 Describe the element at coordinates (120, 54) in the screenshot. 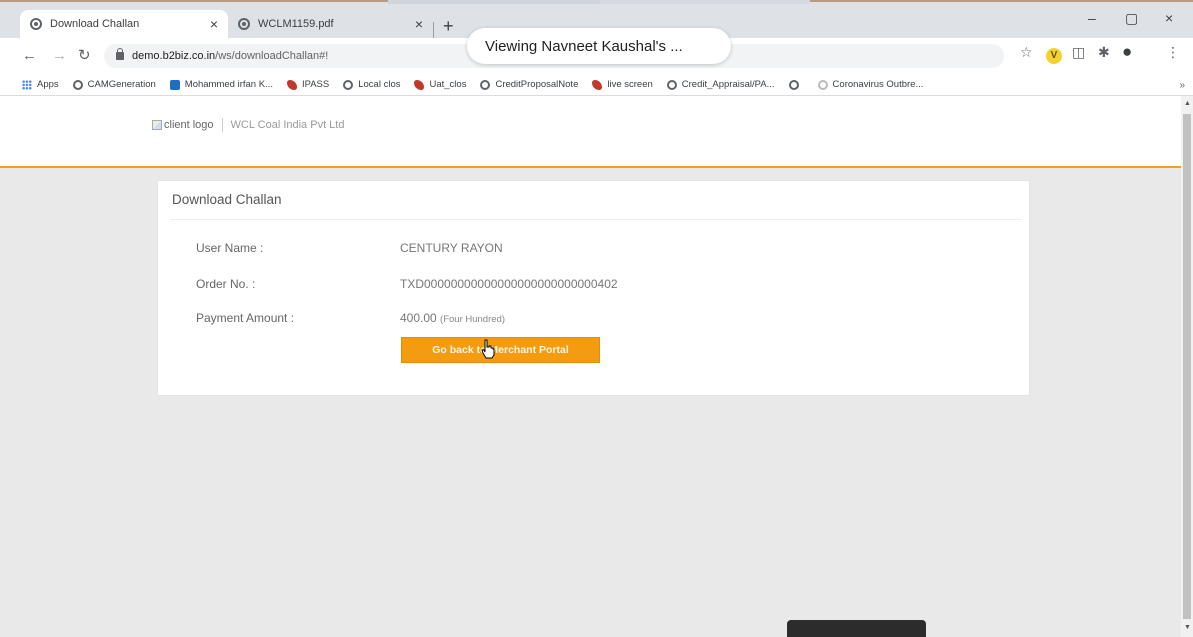

I see `lock-icon` at that location.